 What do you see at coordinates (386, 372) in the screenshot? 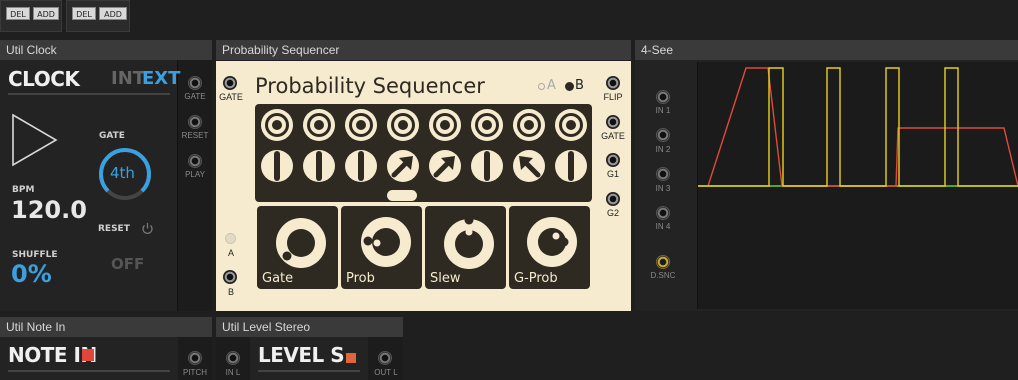
I see `out-l-label: OUT L` at bounding box center [386, 372].